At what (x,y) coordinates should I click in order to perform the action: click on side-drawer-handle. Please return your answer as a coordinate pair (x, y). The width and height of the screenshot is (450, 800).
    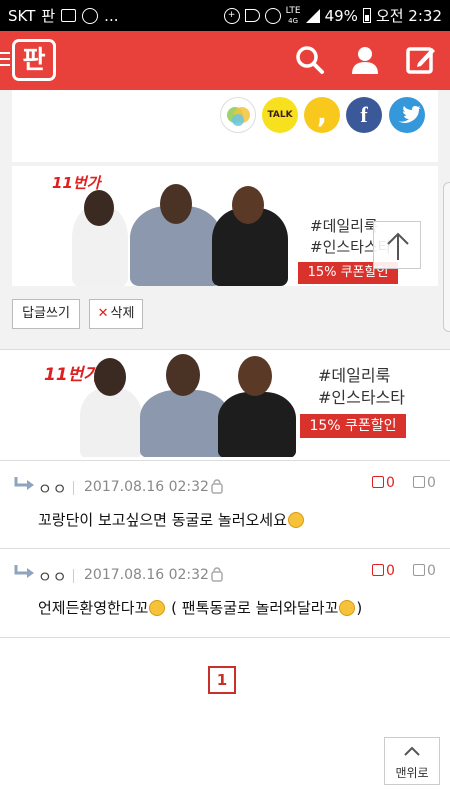
    Looking at the image, I should click on (446, 257).